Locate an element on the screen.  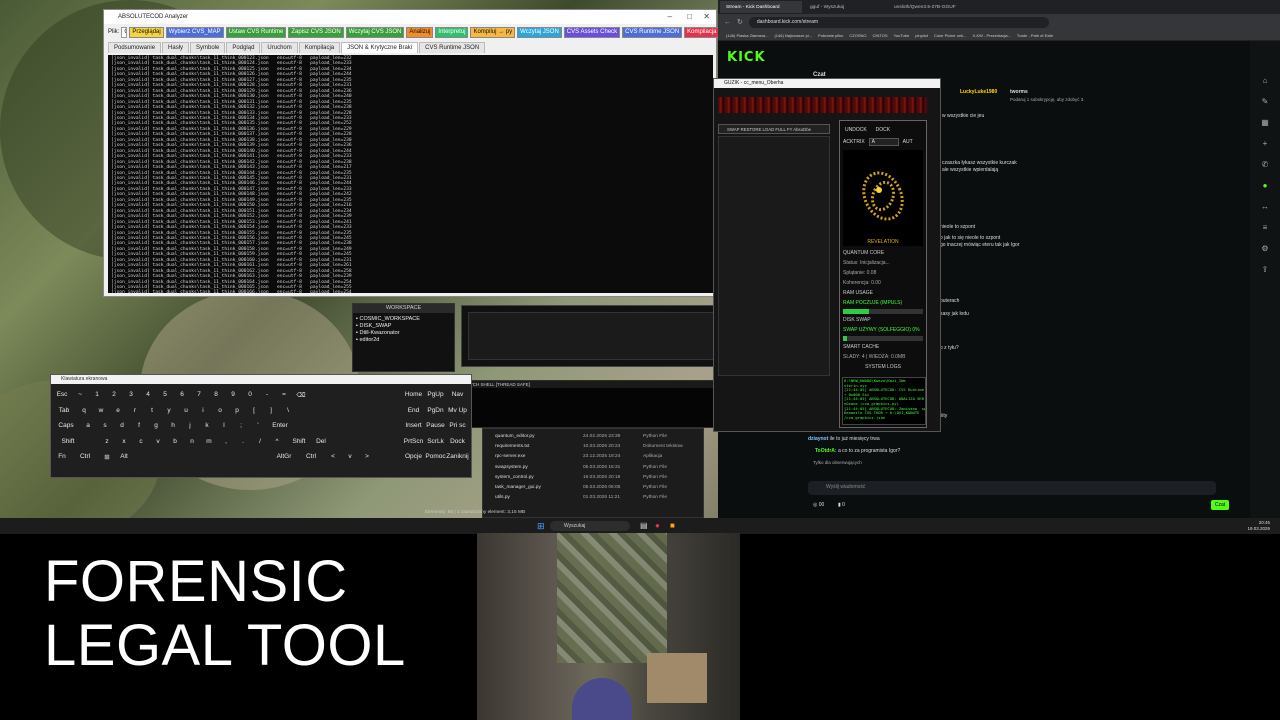
keyboard-key: o is located at coordinates (220, 410).